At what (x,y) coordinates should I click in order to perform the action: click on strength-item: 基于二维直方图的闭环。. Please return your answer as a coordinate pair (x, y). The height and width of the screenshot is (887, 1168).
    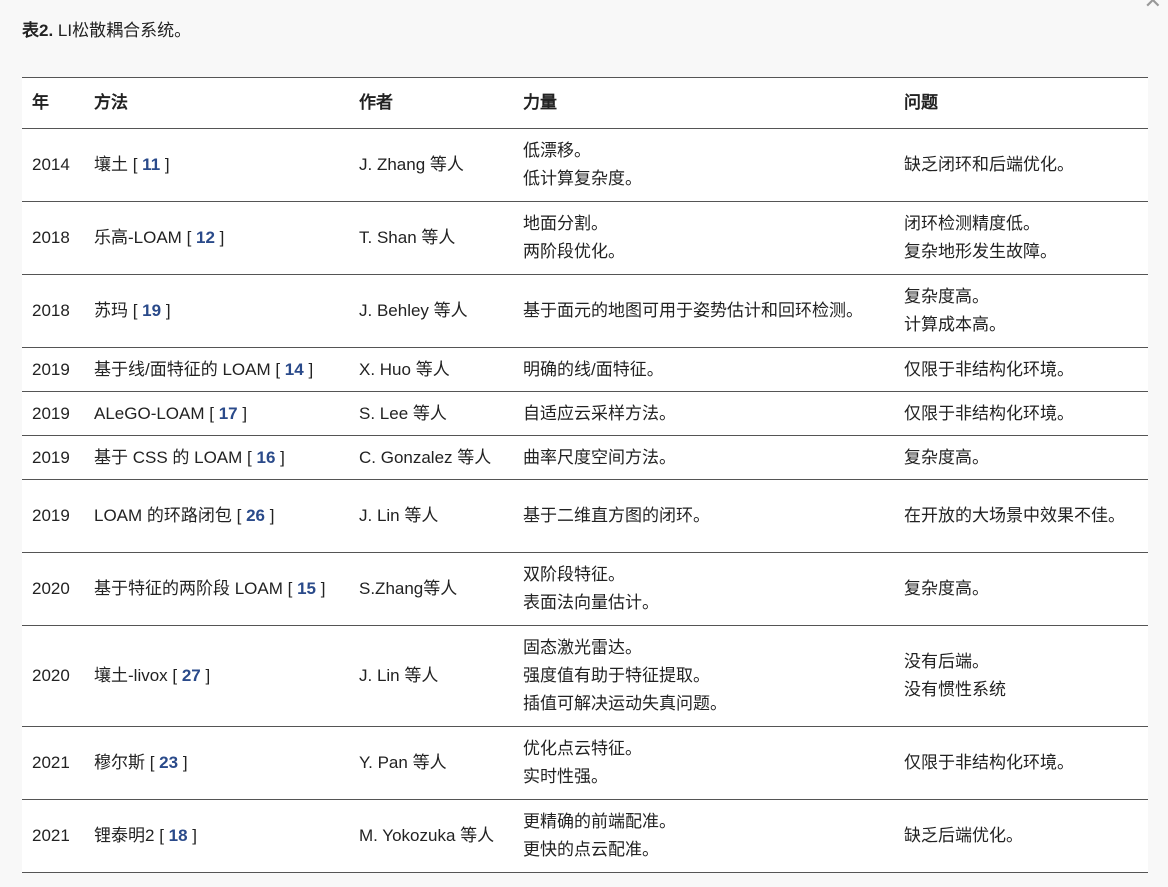
    Looking at the image, I should click on (616, 515).